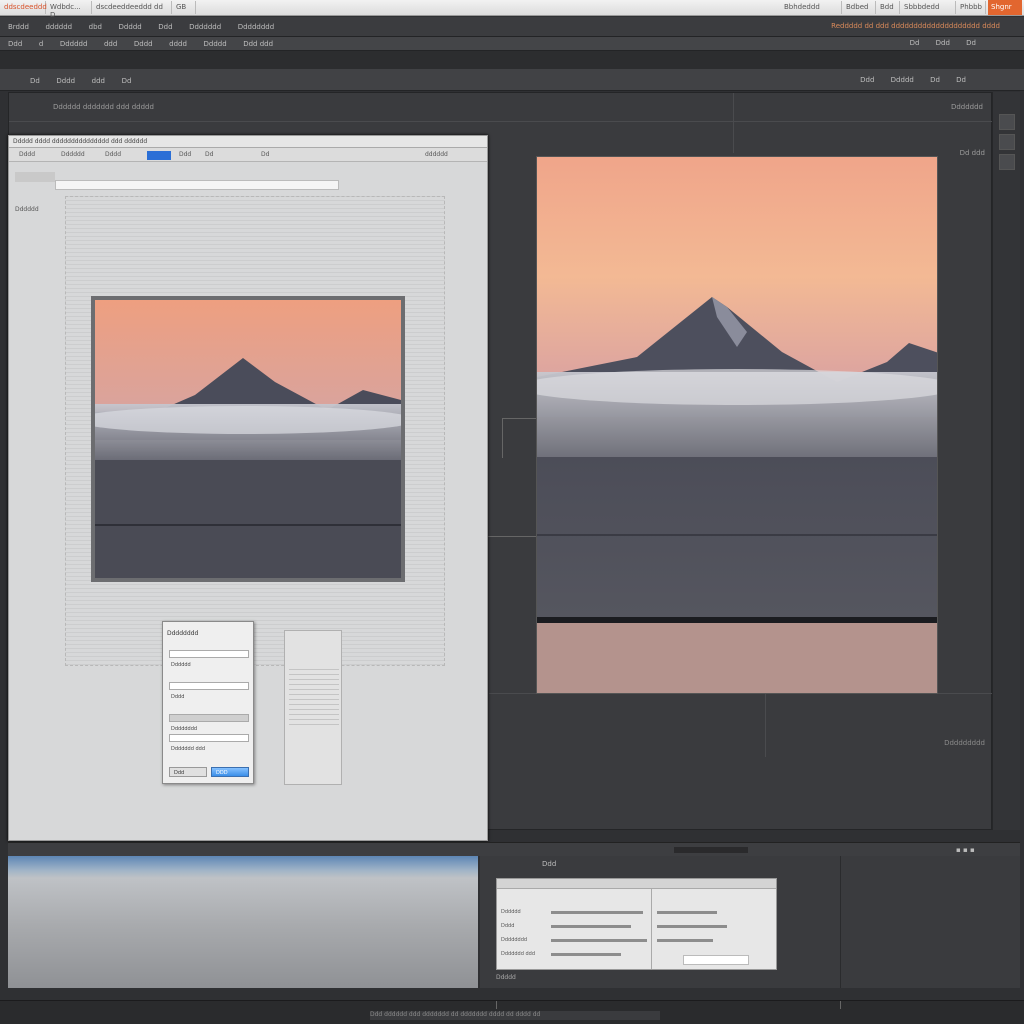 This screenshot has height=1024, width=1024. I want to click on toolbar-item: Dddd, so click(65, 81).